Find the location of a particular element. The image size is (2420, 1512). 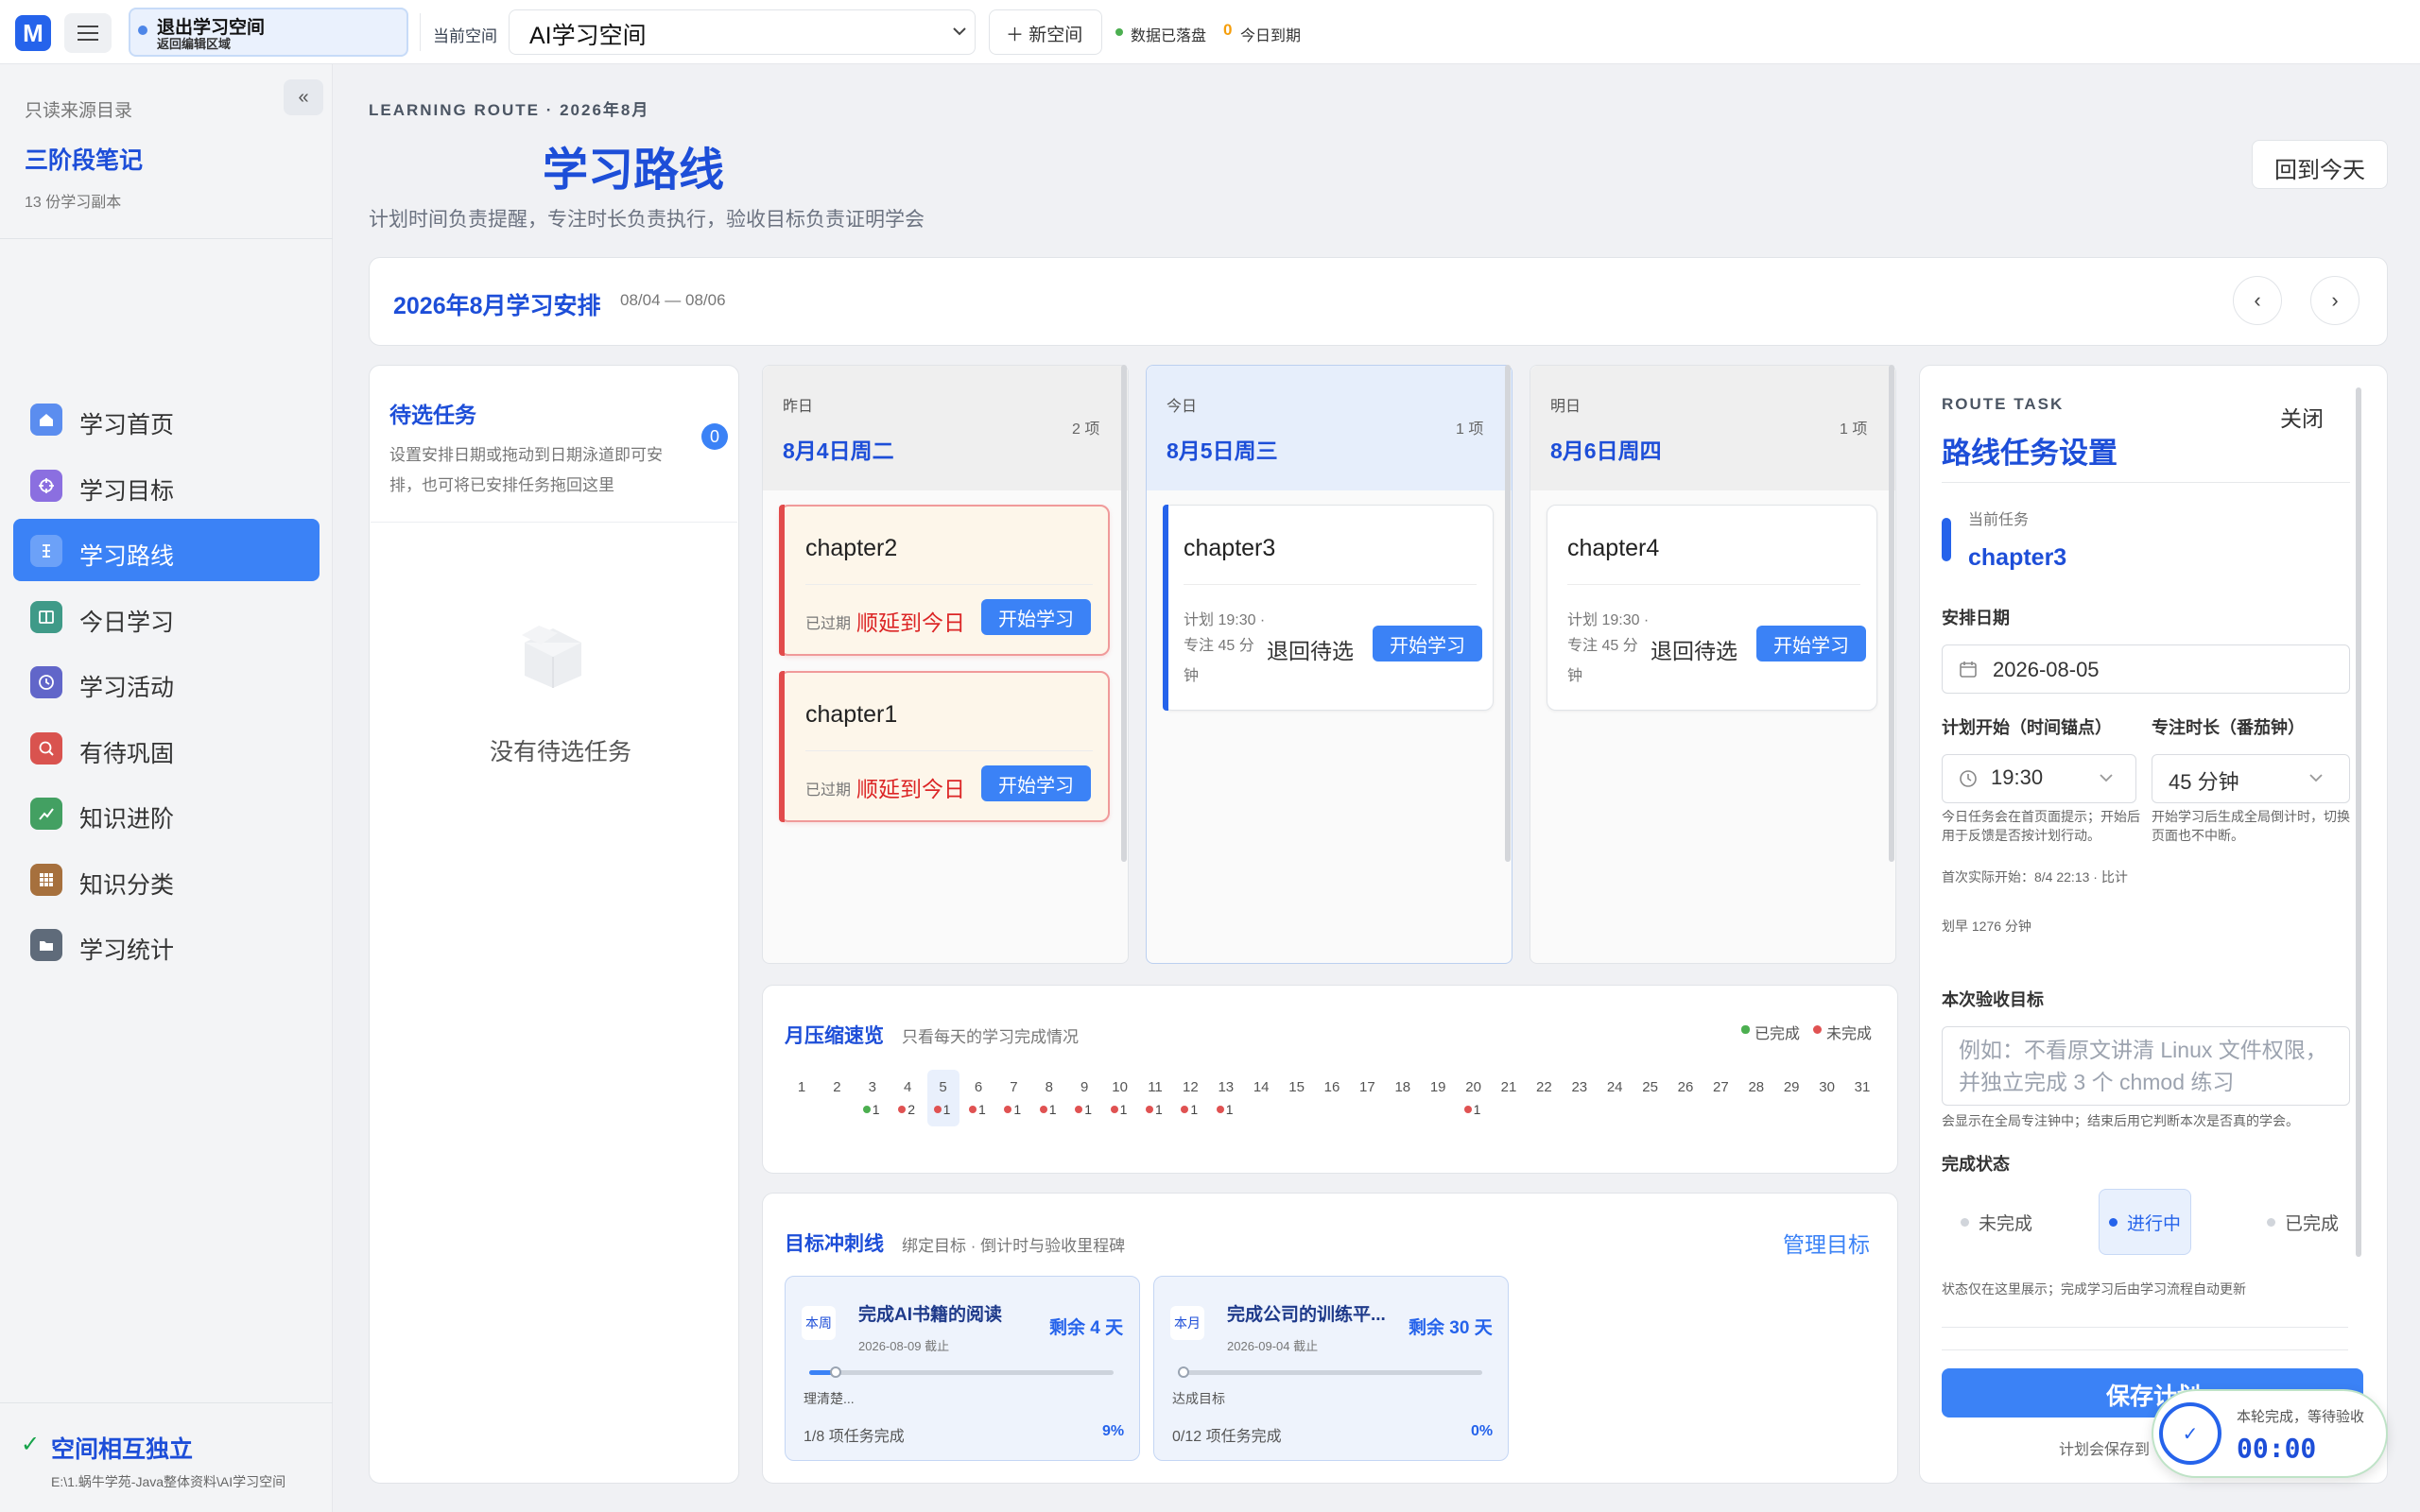

month-day-number: 13 is located at coordinates (1226, 1087).